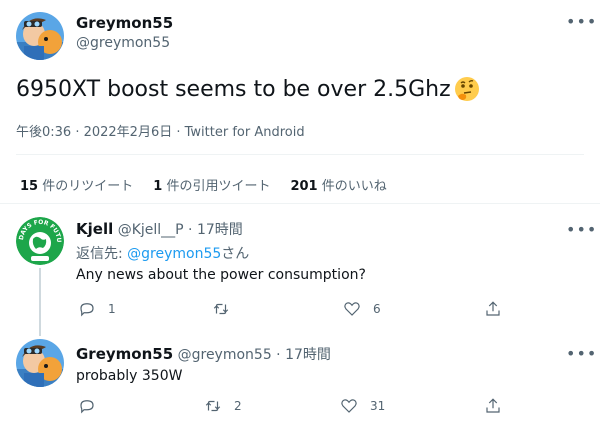 The height and width of the screenshot is (428, 600). I want to click on like-count: 201, so click(304, 186).